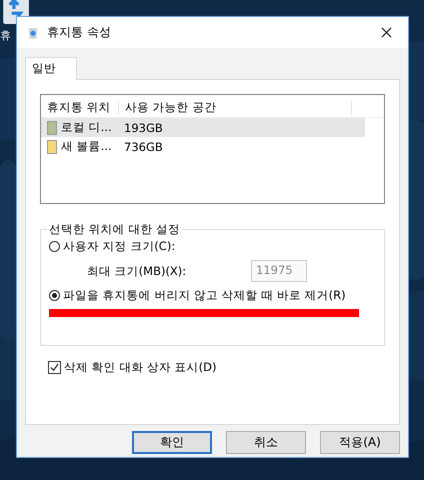 The width and height of the screenshot is (424, 480). I want to click on max-size-label: 최대 크기(MB)(X):, so click(137, 271).